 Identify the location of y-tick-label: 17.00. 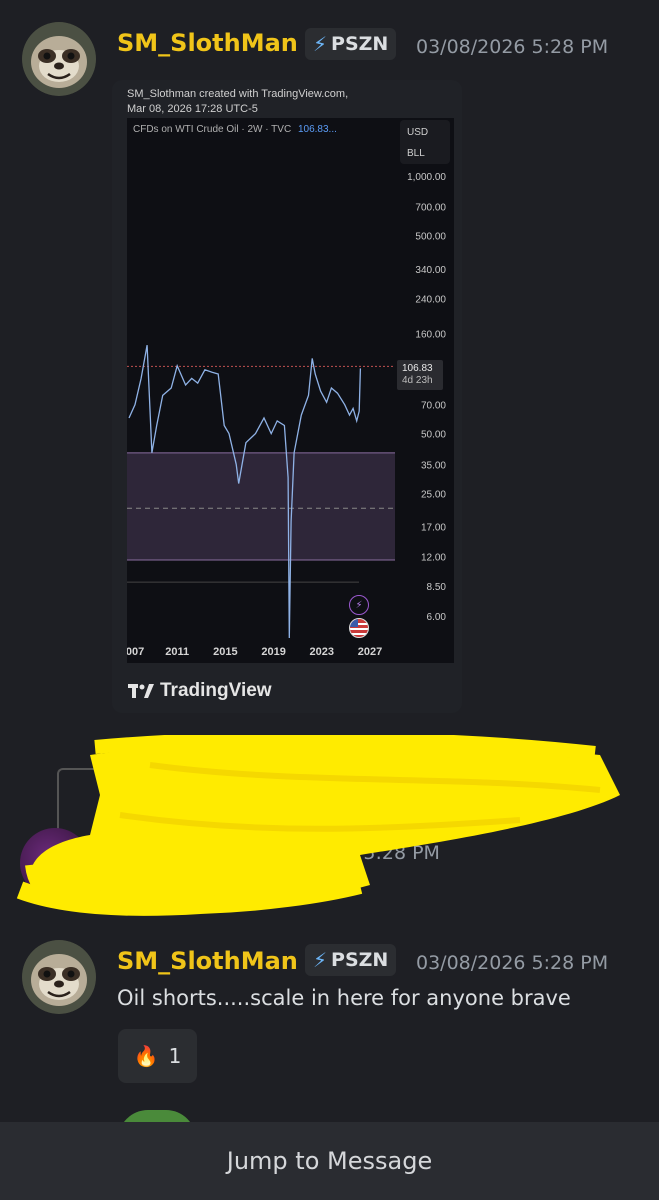
(433, 527).